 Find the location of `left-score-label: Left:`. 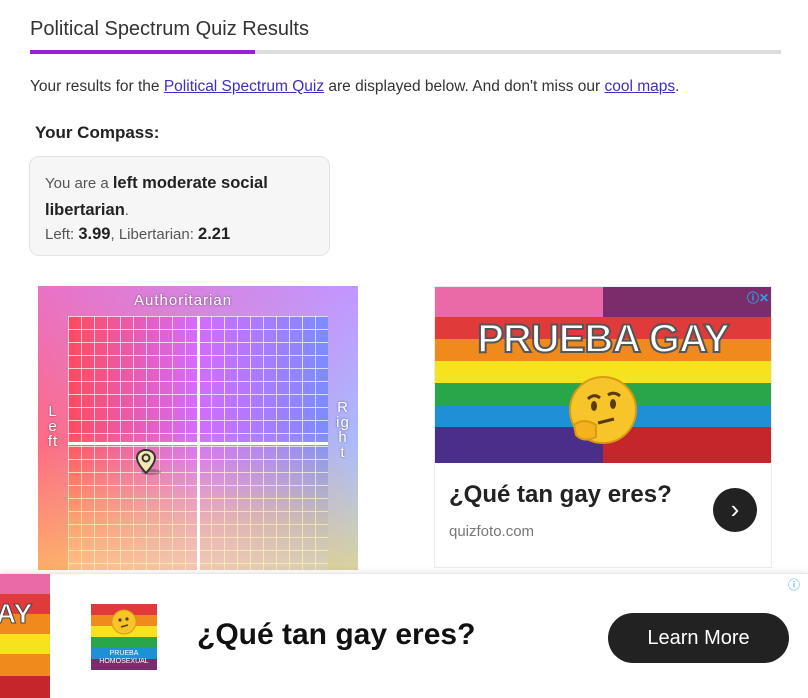

left-score-label: Left: is located at coordinates (62, 234).